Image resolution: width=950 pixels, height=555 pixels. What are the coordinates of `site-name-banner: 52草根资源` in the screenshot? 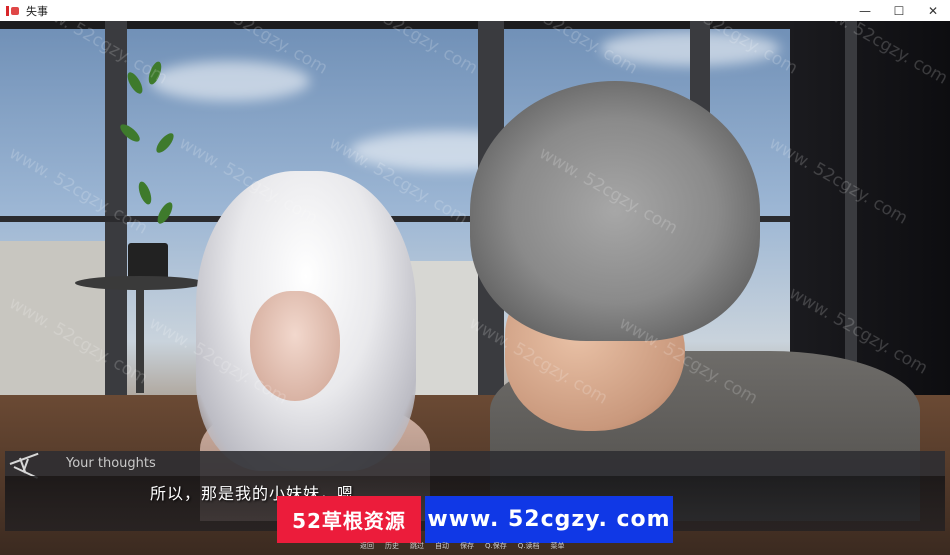 It's located at (349, 519).